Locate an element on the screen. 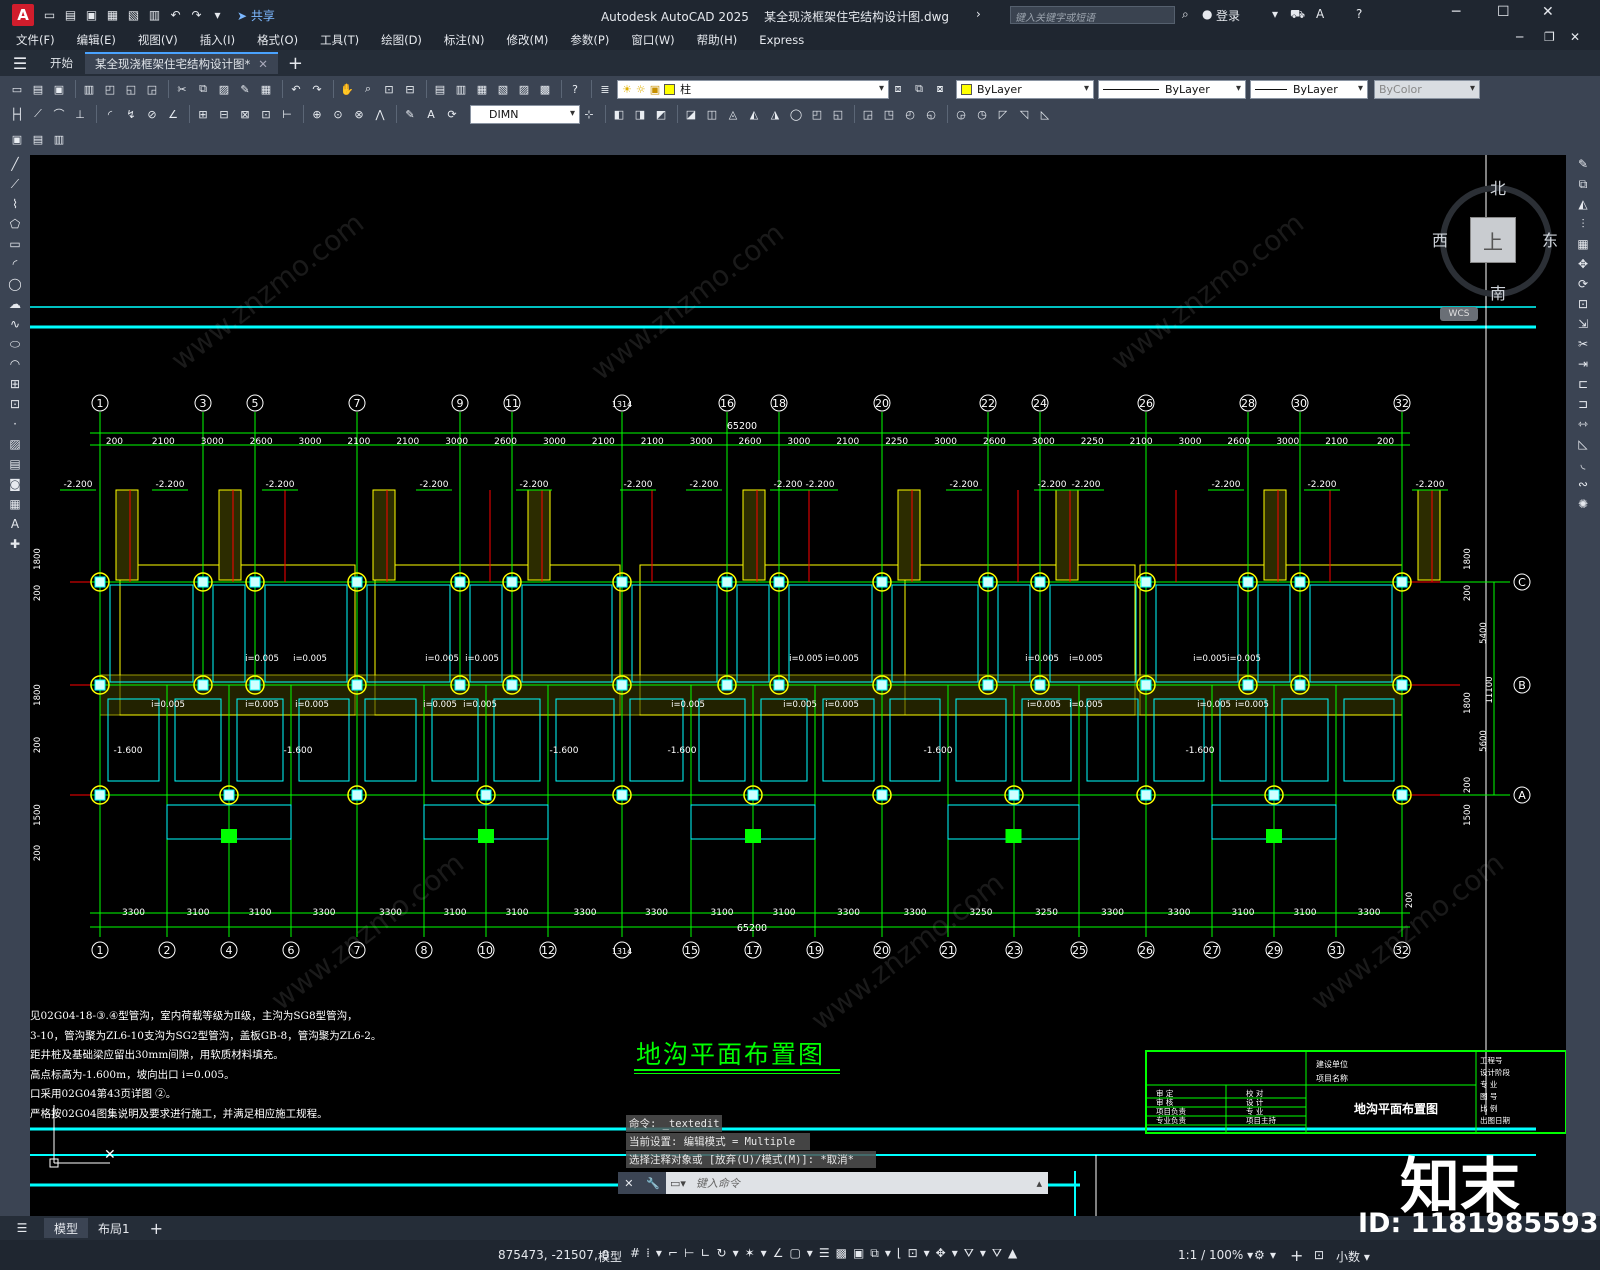 Image resolution: width=1600 pixels, height=1270 pixels. radius-icon: ◜ is located at coordinates (110, 114).